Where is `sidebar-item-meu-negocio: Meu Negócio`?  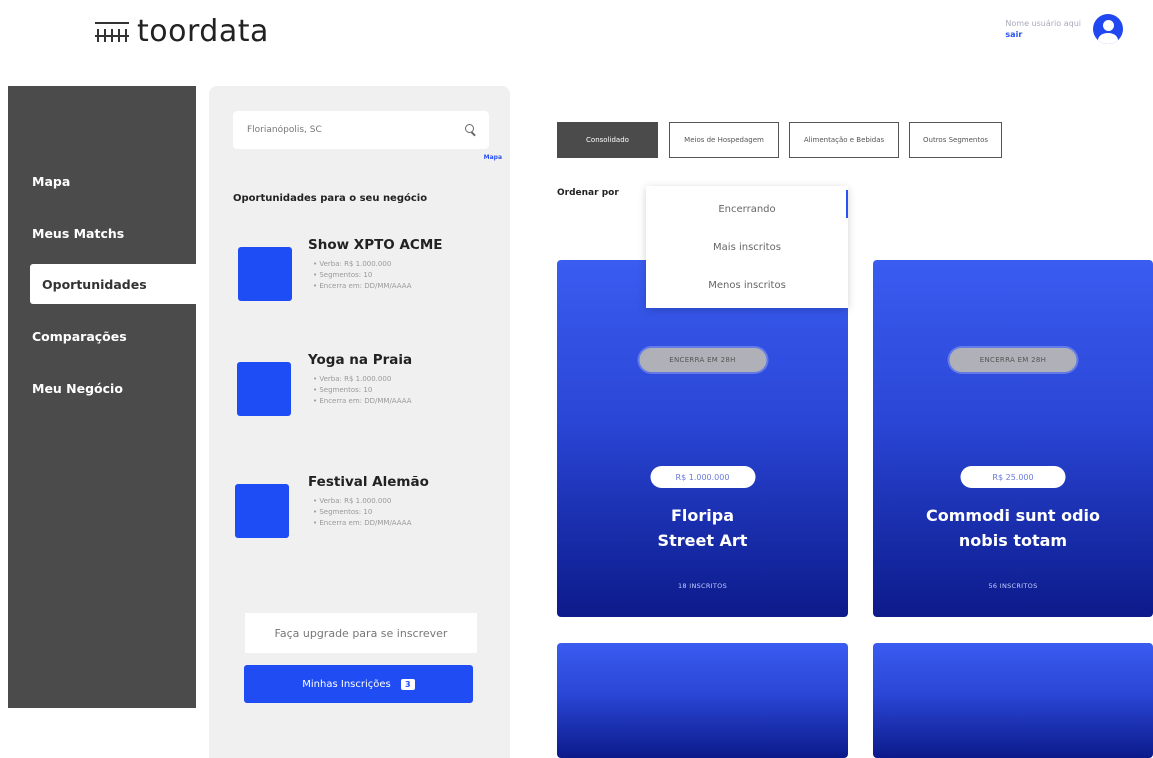
sidebar-item-meu-negocio: Meu Negócio is located at coordinates (102, 388).